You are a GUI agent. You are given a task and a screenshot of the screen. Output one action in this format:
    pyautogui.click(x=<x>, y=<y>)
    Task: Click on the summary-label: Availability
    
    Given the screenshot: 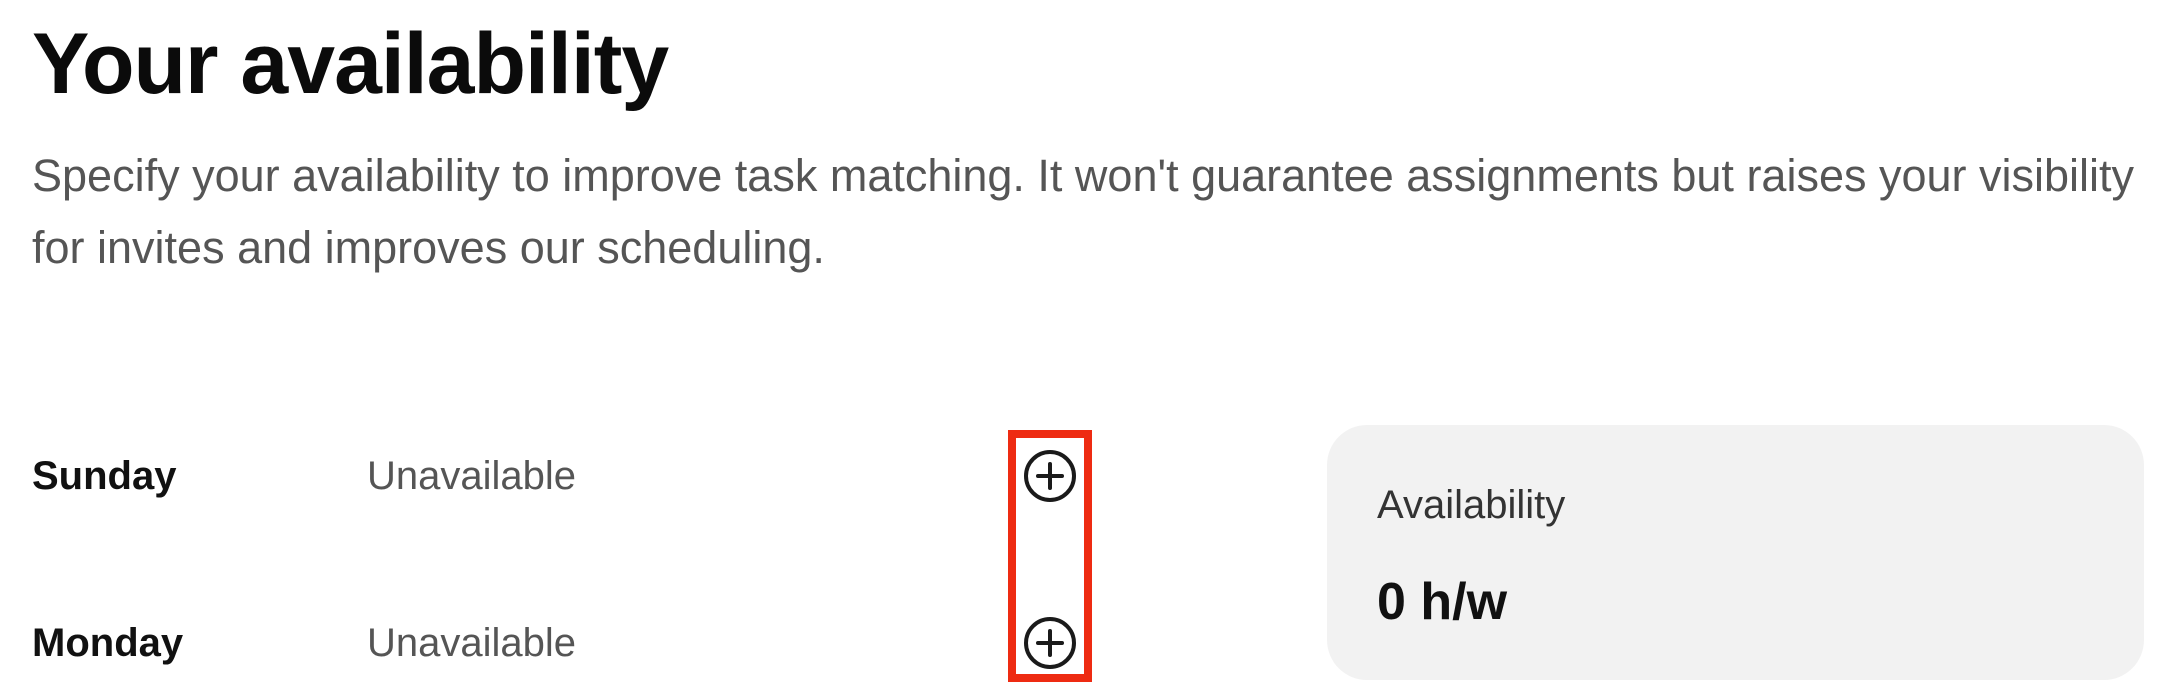 What is the action you would take?
    pyautogui.click(x=1471, y=505)
    